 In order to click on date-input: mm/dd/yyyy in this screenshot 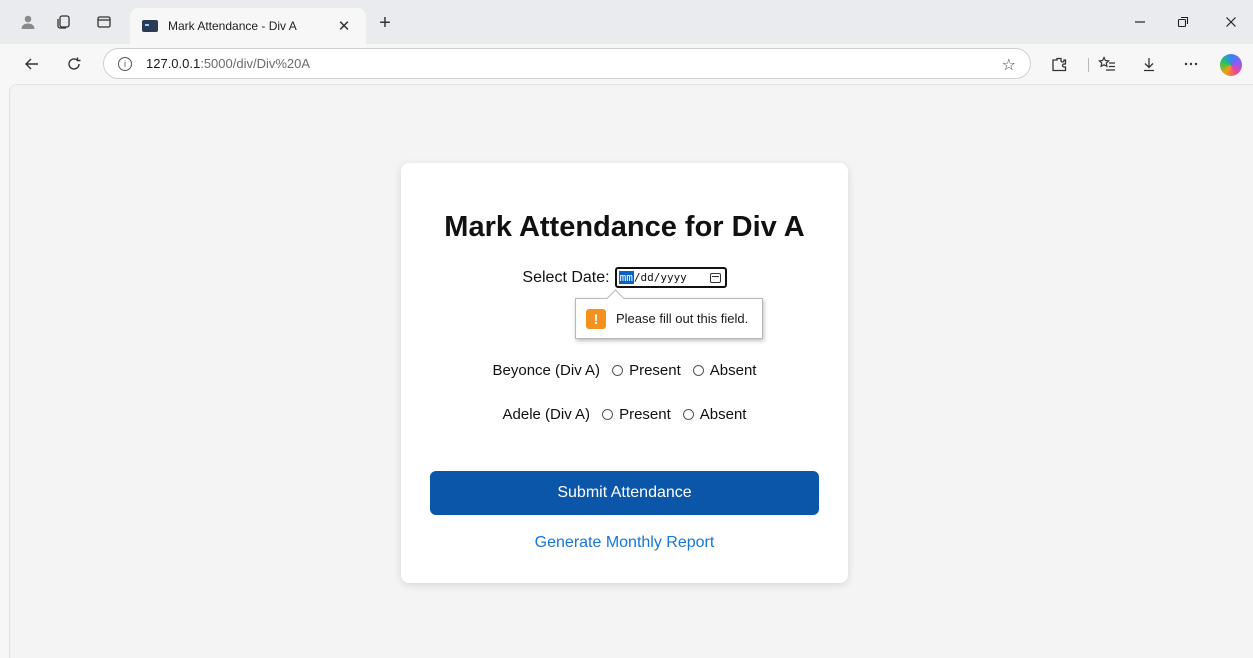, I will do `click(670, 277)`.